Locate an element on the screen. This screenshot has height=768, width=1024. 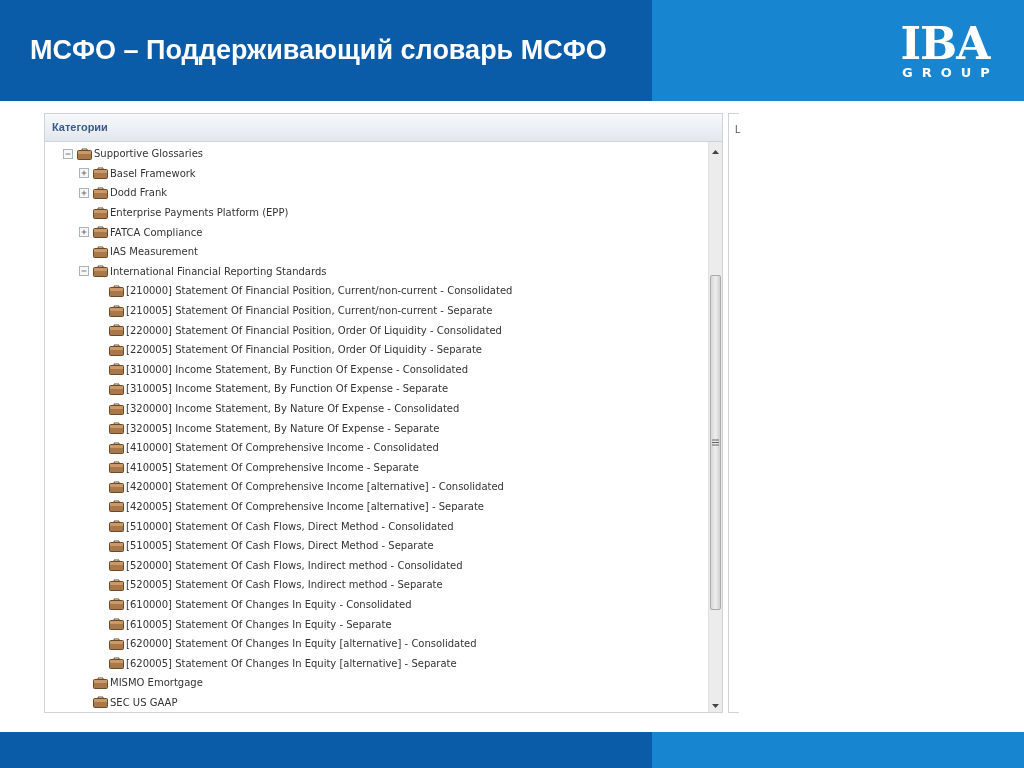
tree-item: [320000] Income Statement, By Nature Of Expense - Consolidated is located at coordinates (293, 408).